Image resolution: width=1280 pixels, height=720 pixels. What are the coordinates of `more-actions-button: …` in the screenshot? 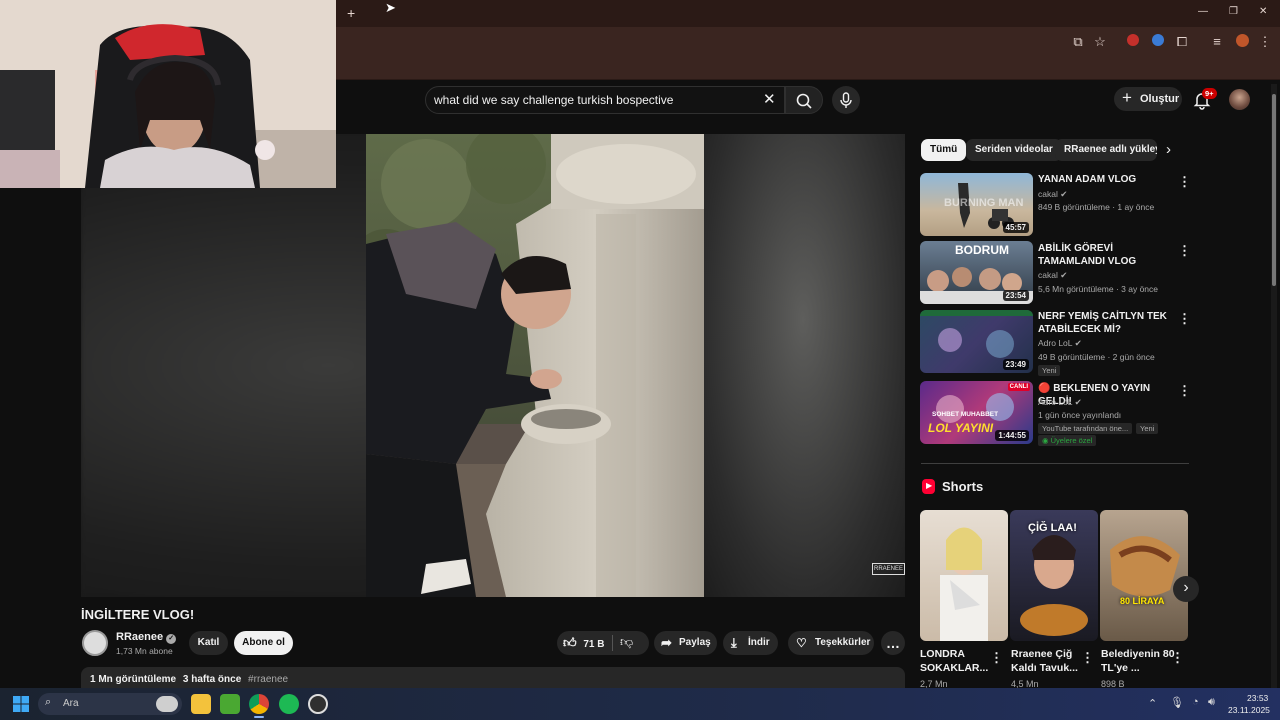 It's located at (893, 643).